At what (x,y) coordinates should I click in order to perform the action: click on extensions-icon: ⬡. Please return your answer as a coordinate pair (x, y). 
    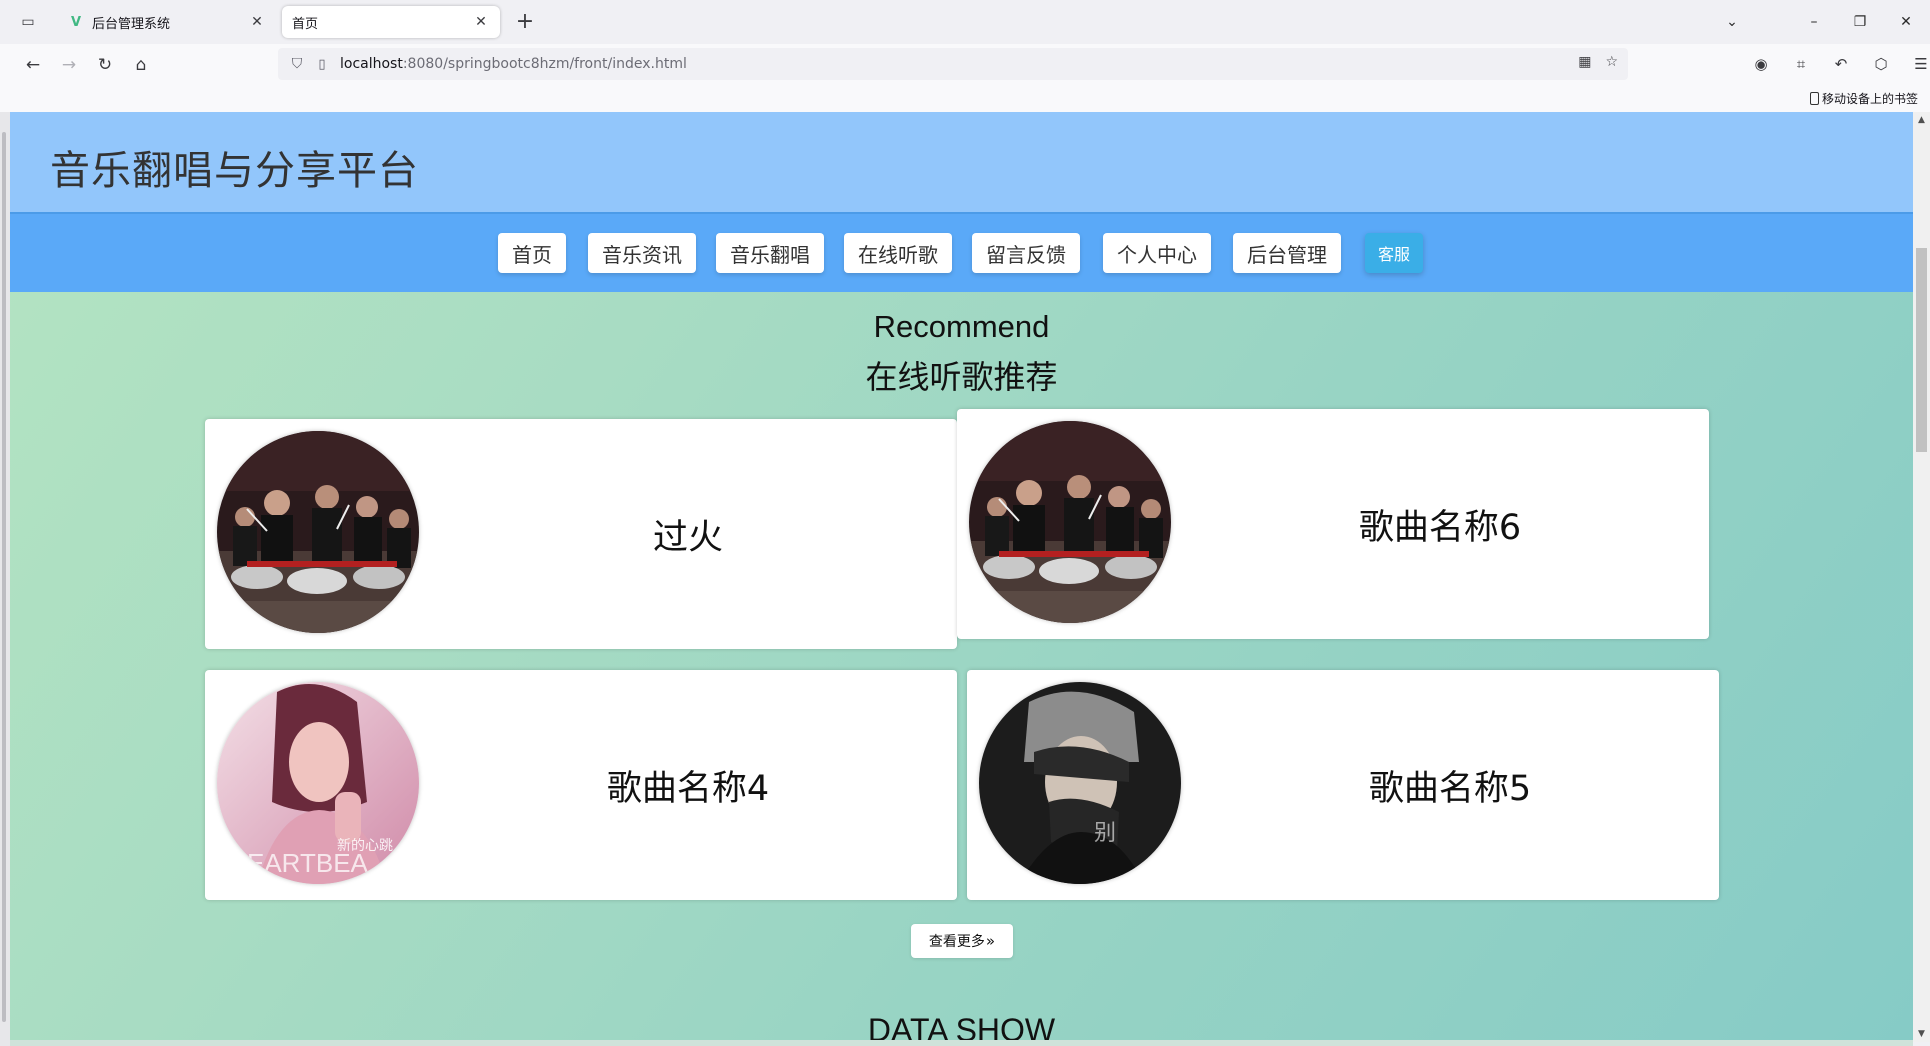
    Looking at the image, I should click on (1881, 64).